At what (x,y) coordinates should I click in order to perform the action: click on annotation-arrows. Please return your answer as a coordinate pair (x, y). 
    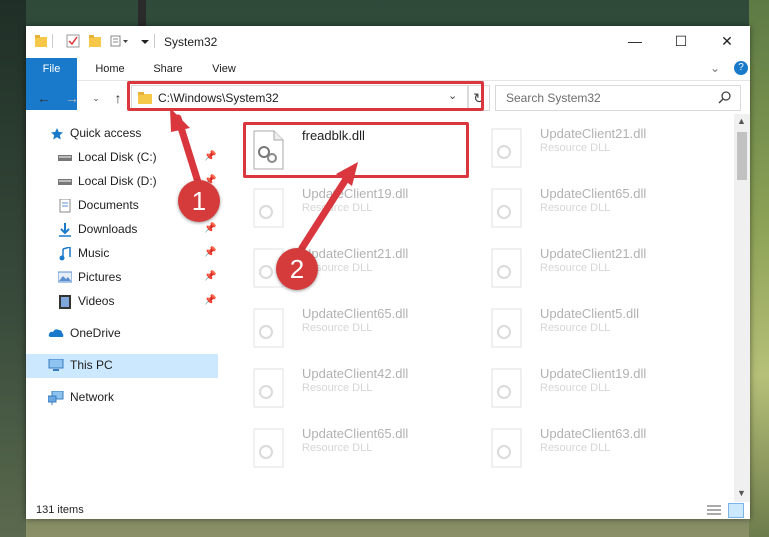
    Looking at the image, I should click on (264, 180).